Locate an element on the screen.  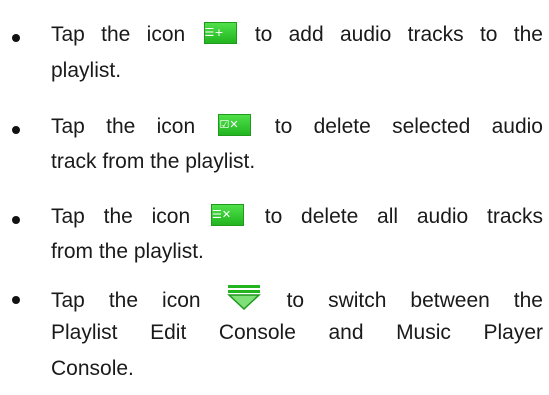
delete-selected-icon: ☑✕ is located at coordinates (235, 125).